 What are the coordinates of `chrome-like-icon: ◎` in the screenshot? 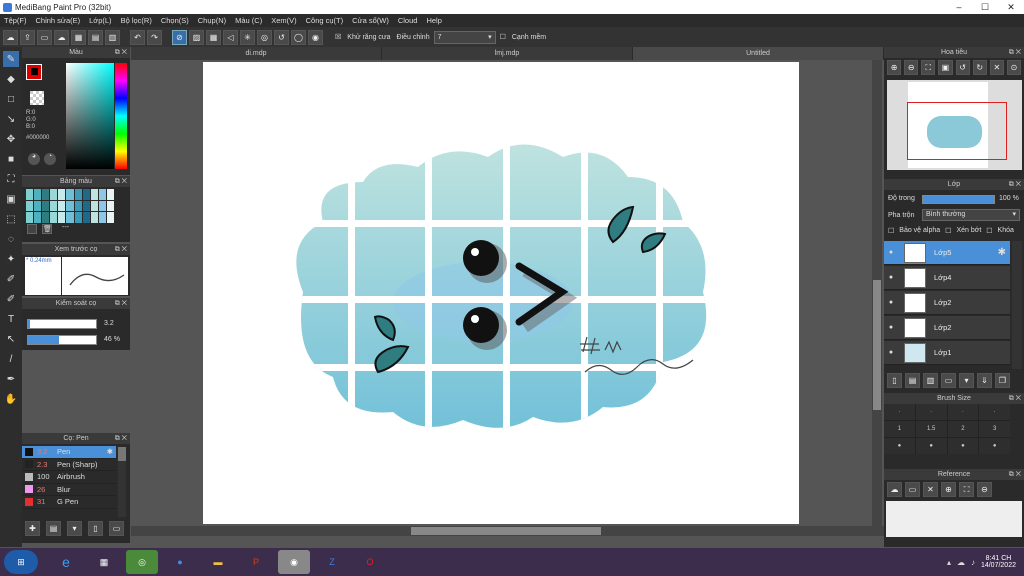 It's located at (142, 562).